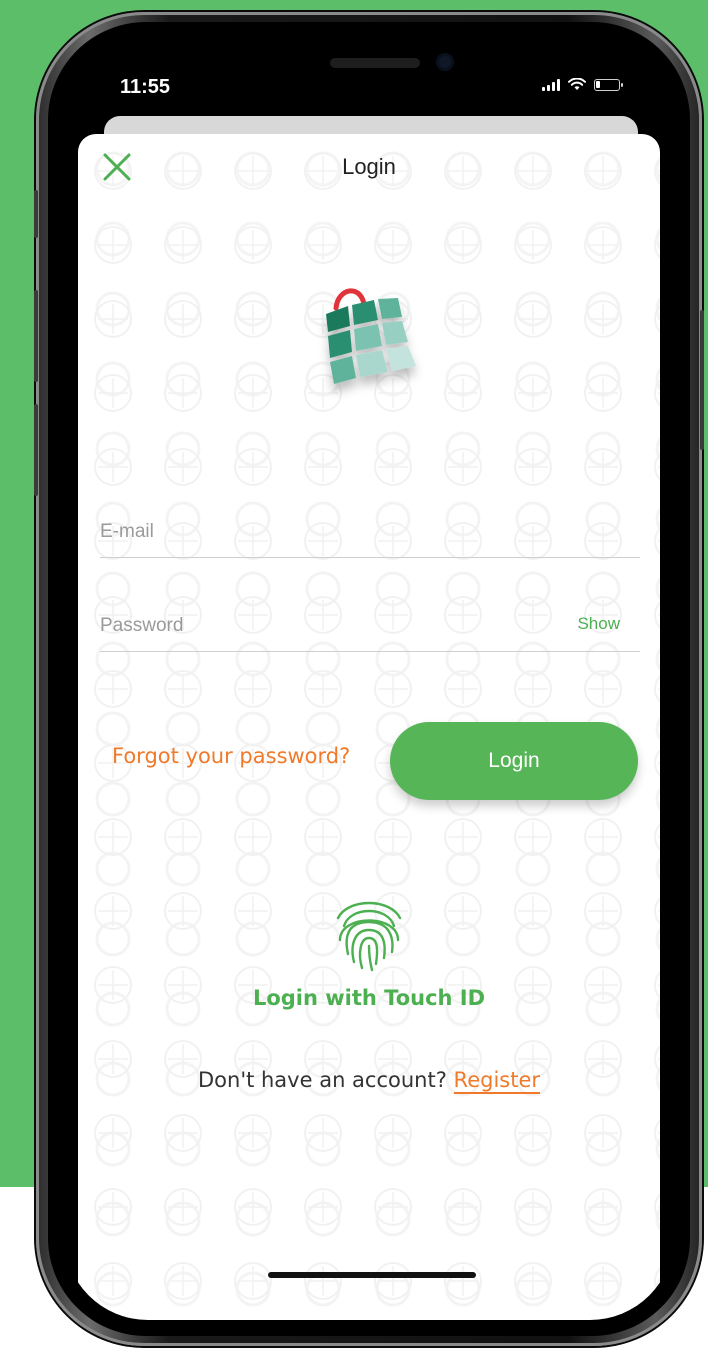 This screenshot has height=1352, width=708. Describe the element at coordinates (369, 166) in the screenshot. I see `page-title: Login` at that location.